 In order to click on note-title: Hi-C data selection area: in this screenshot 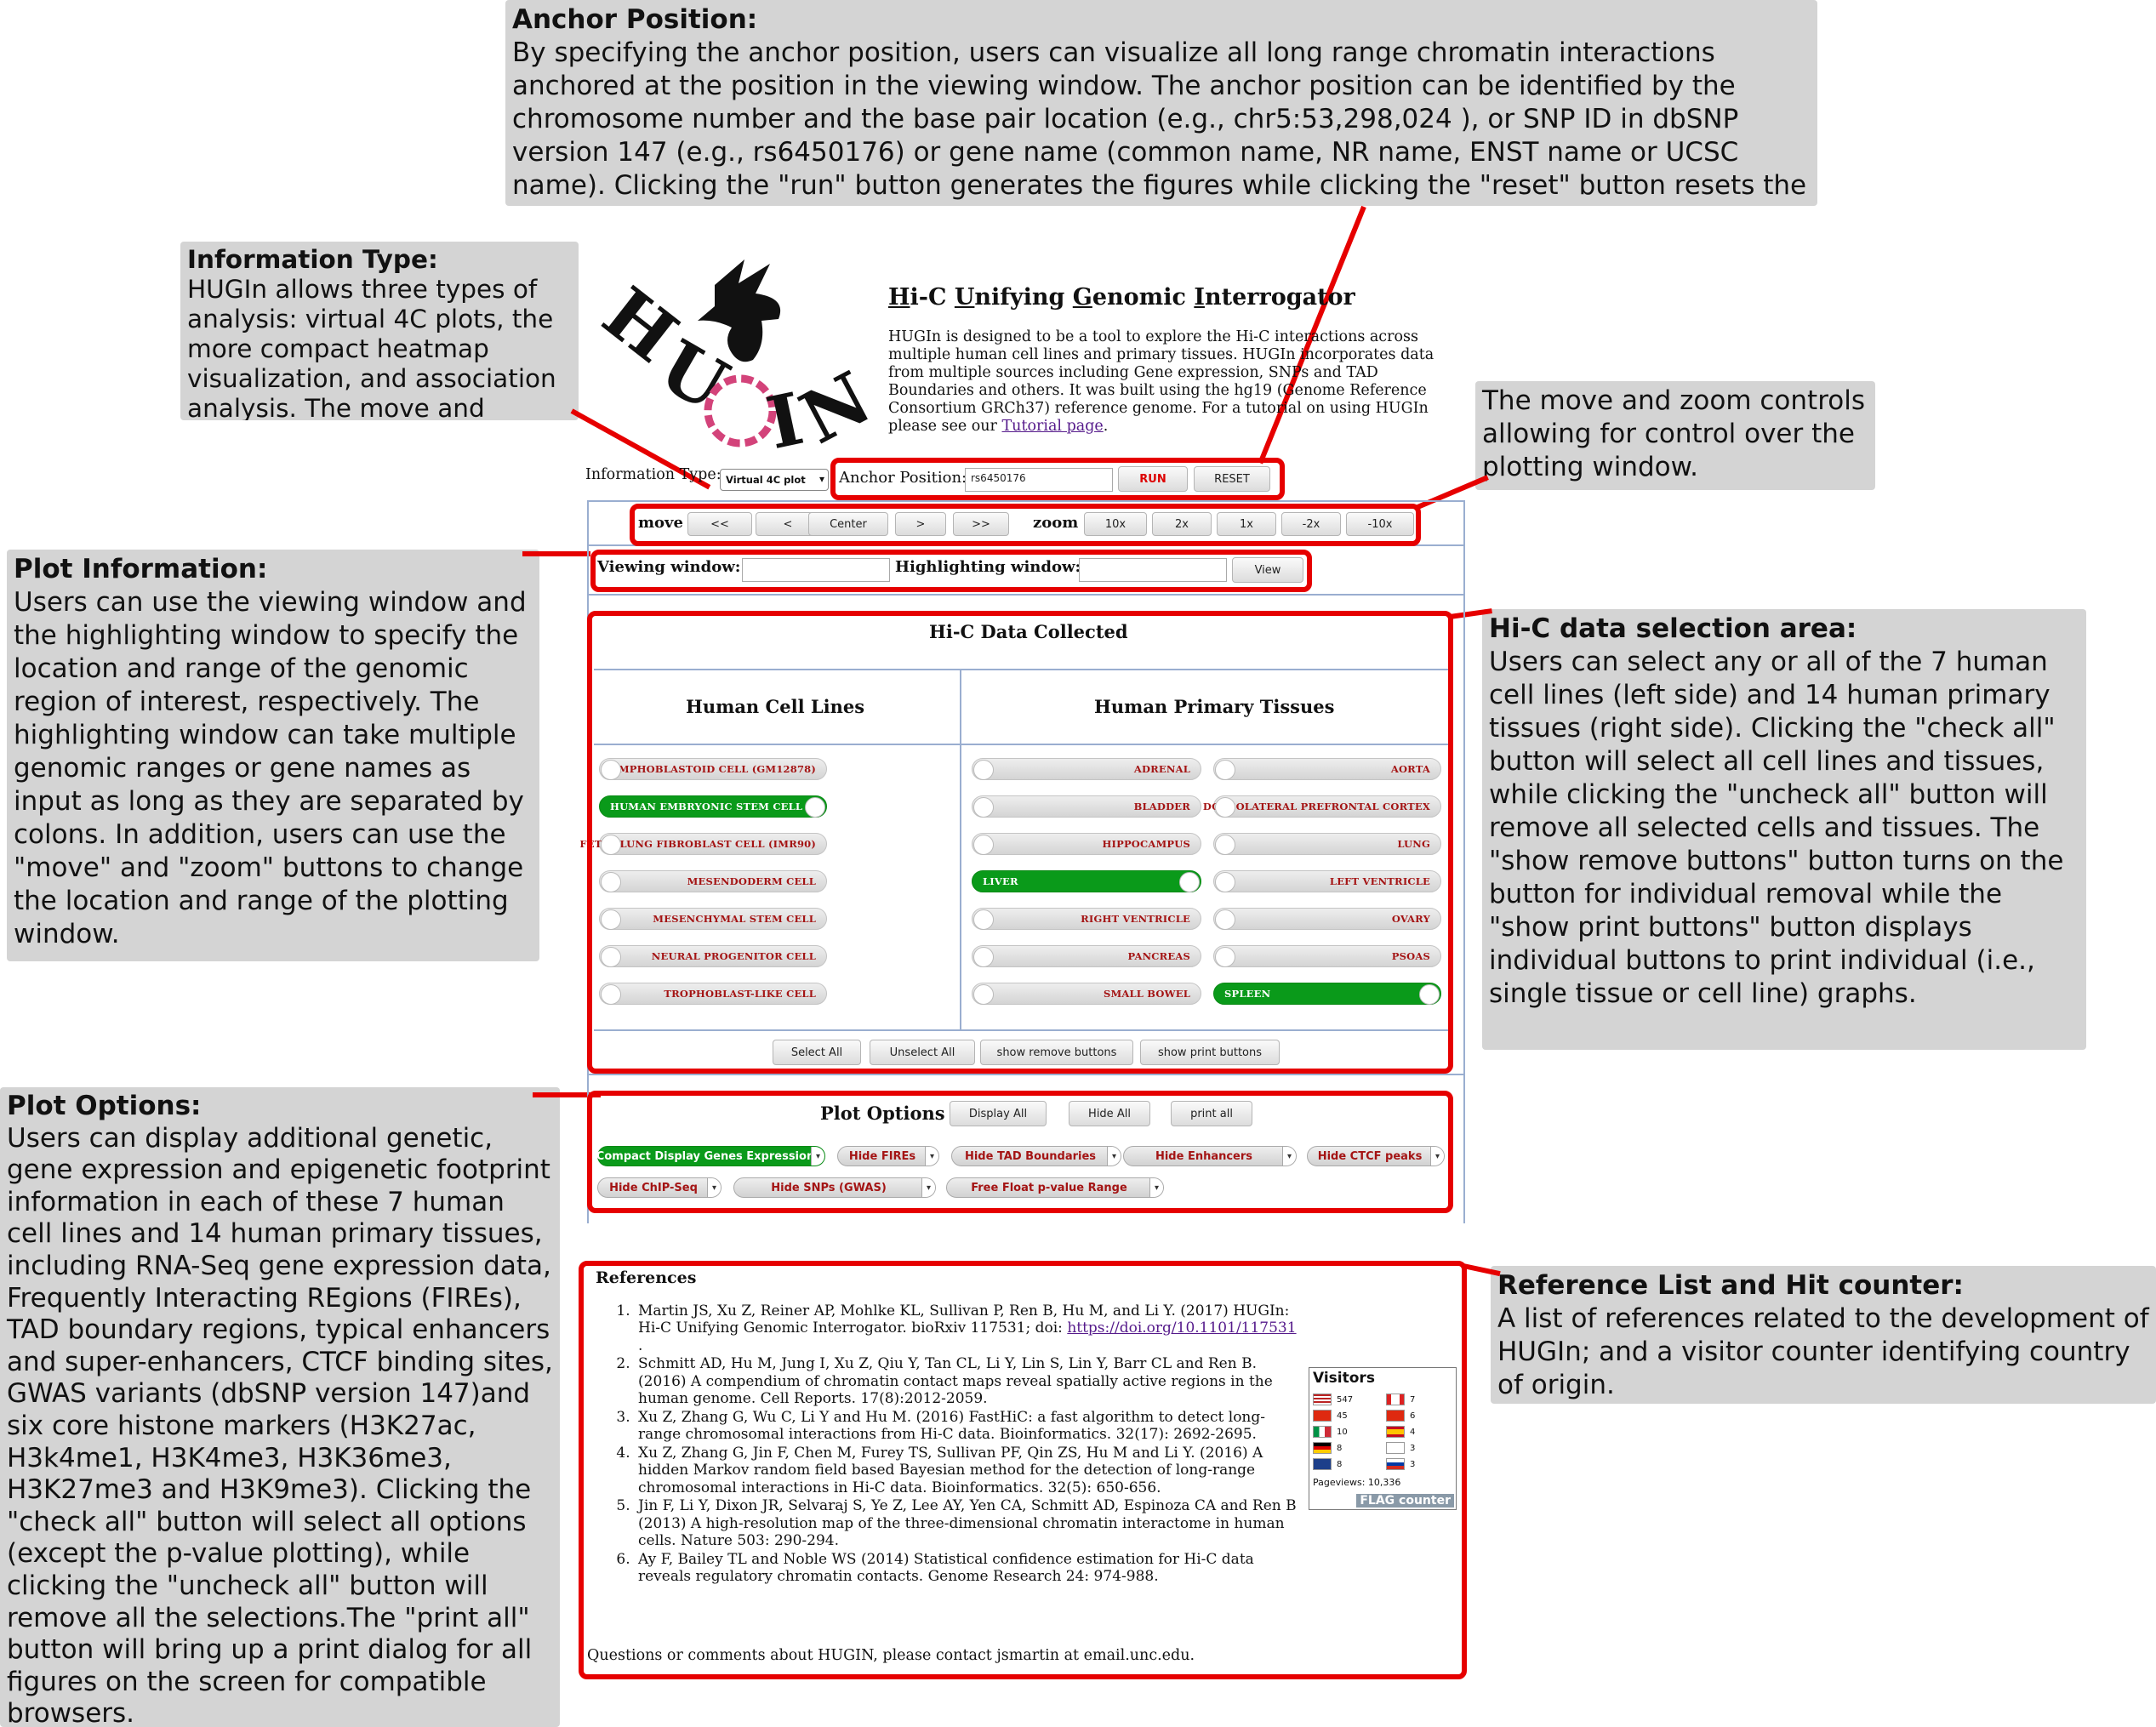, I will do `click(1673, 628)`.